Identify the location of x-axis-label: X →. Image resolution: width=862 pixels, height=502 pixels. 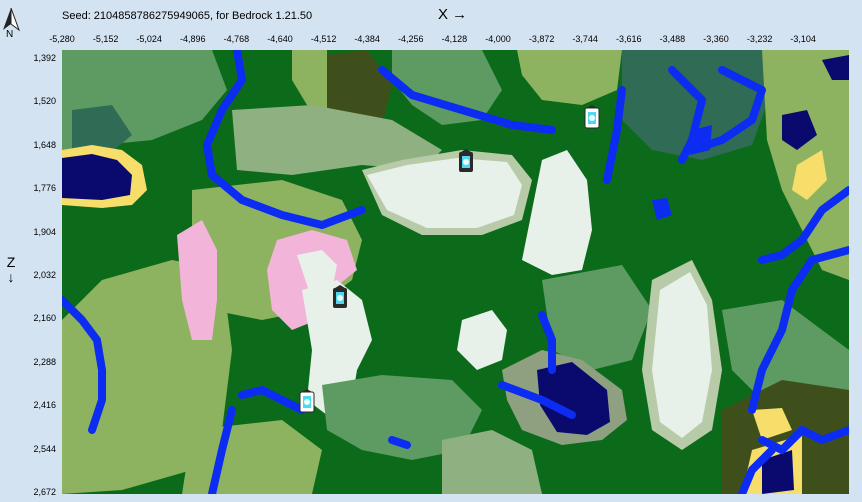
(453, 14).